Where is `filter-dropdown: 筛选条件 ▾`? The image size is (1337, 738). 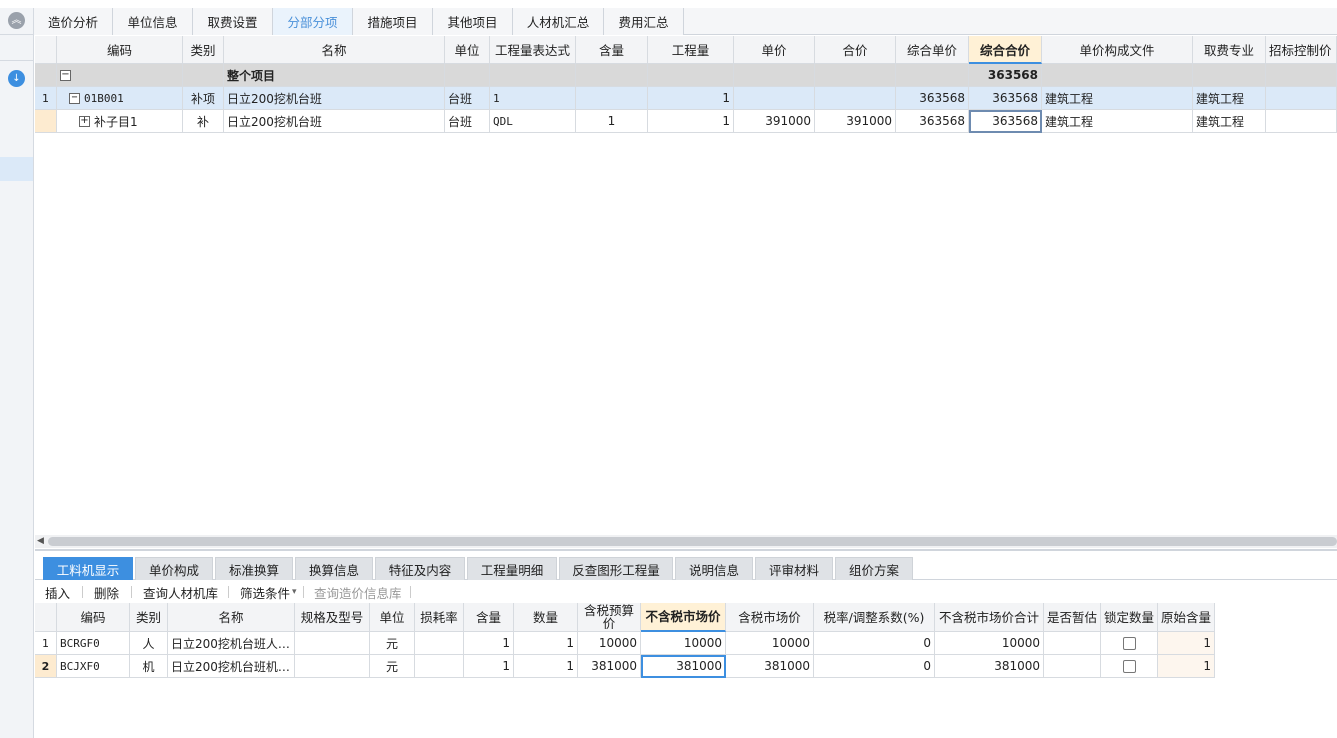
filter-dropdown: 筛选条件 ▾ is located at coordinates (268, 592).